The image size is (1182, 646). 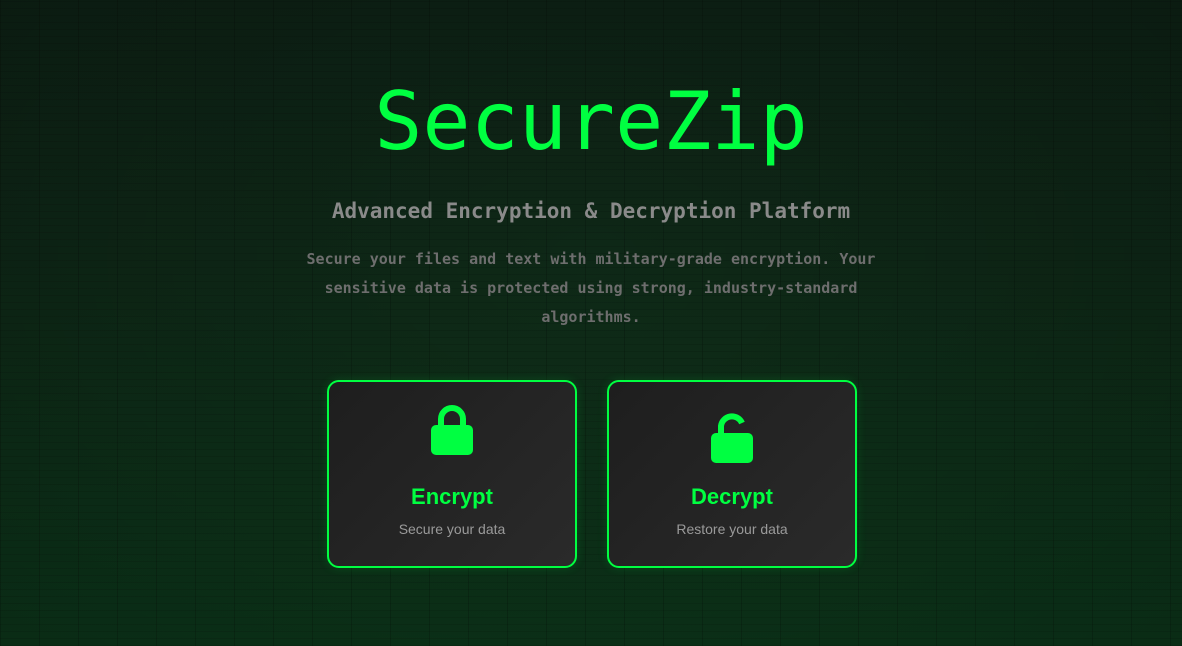 What do you see at coordinates (452, 496) in the screenshot?
I see `encrypt-label: Encrypt` at bounding box center [452, 496].